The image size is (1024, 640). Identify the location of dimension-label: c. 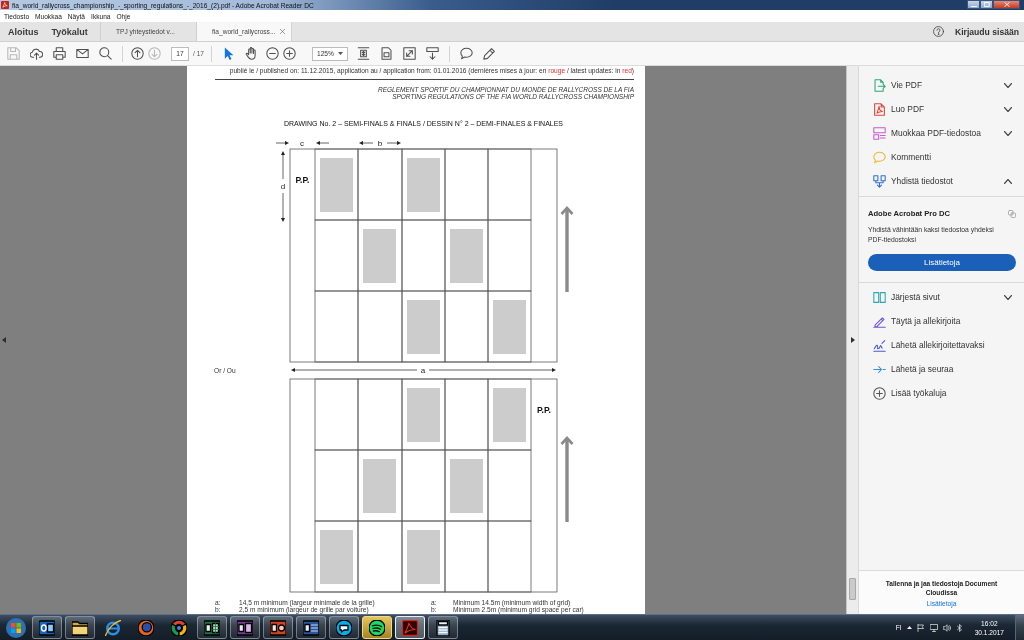
(302, 143).